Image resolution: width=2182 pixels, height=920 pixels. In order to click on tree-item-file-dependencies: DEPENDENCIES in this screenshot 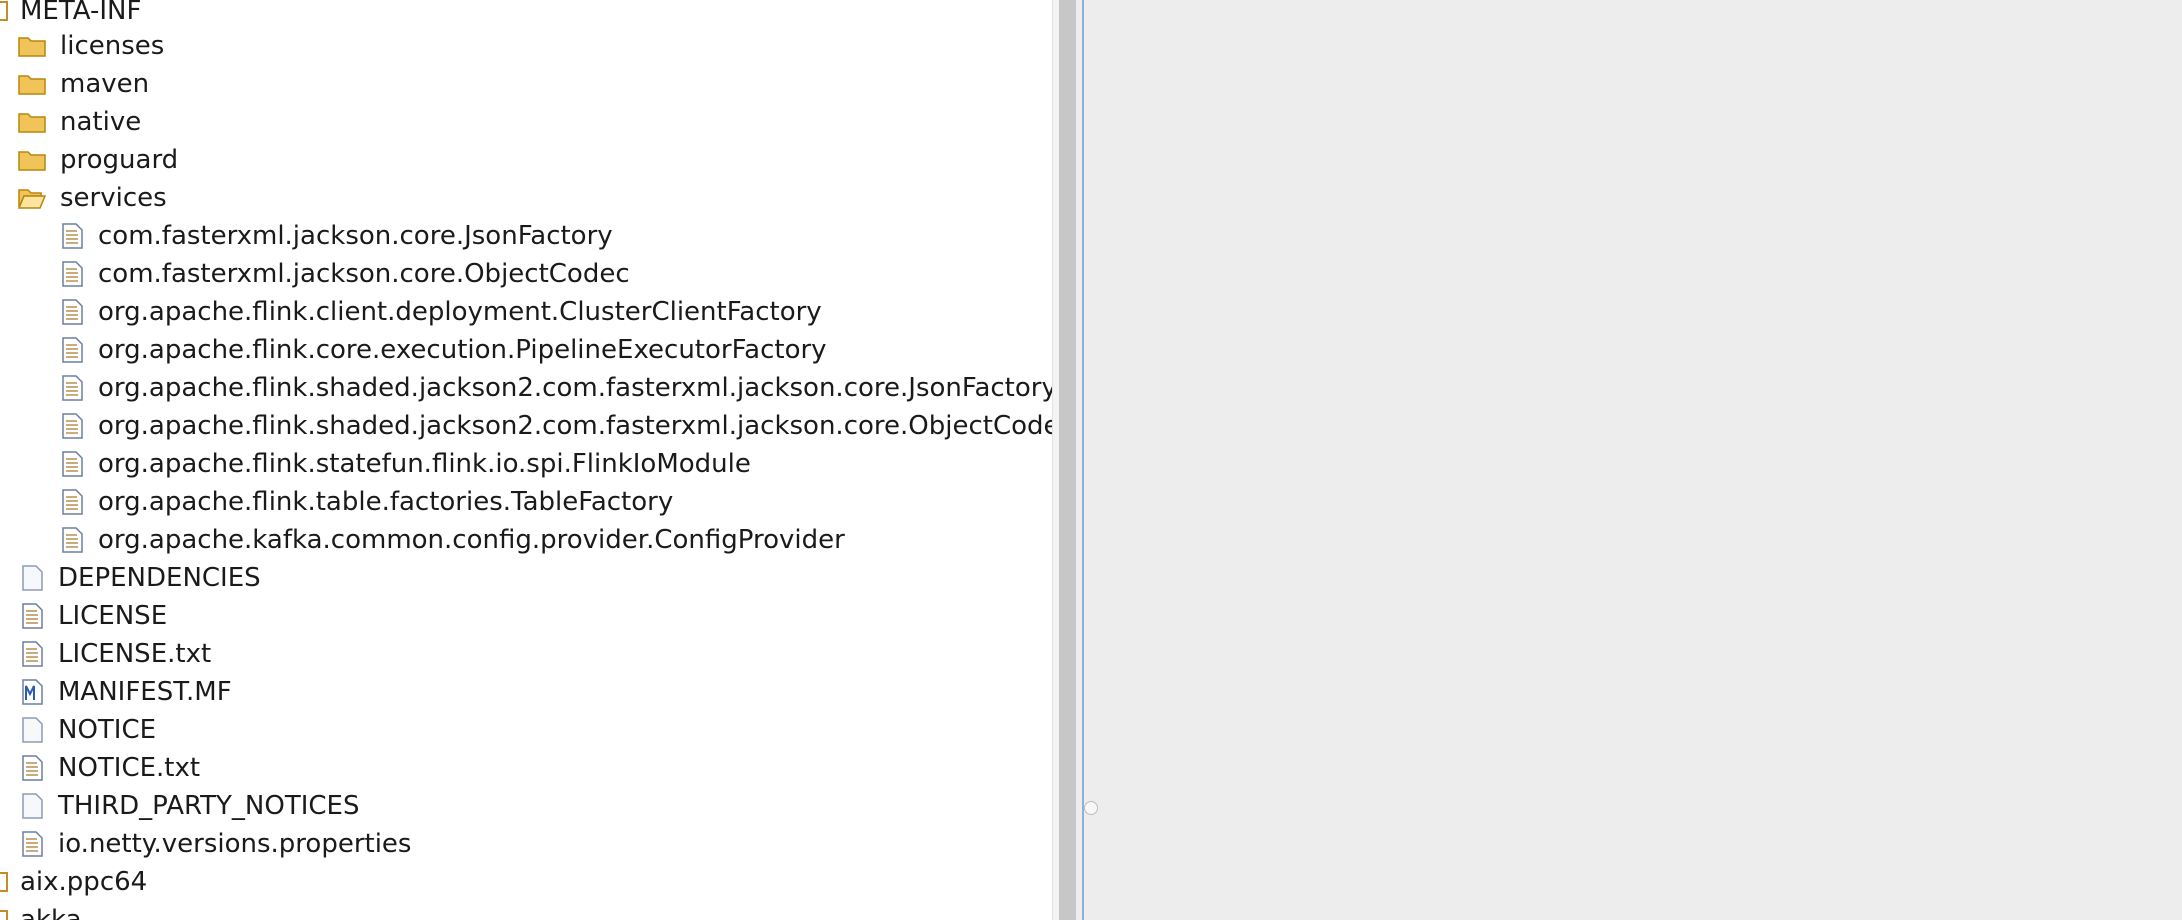, I will do `click(141, 578)`.